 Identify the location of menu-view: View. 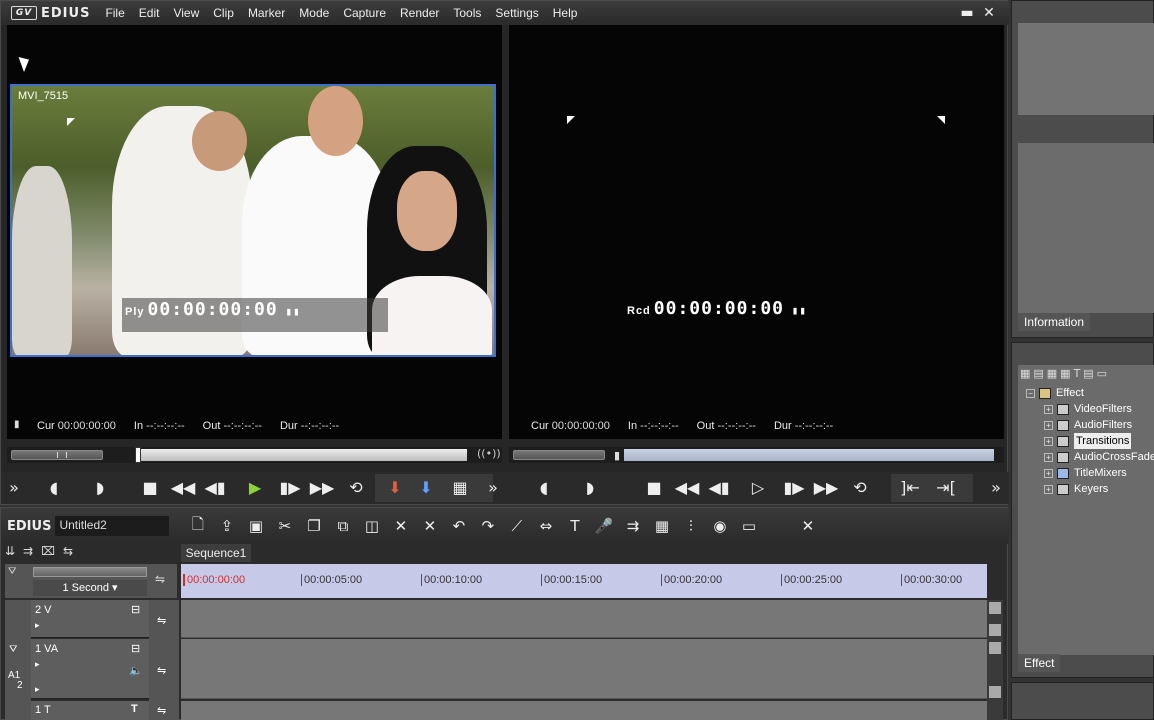
(186, 13).